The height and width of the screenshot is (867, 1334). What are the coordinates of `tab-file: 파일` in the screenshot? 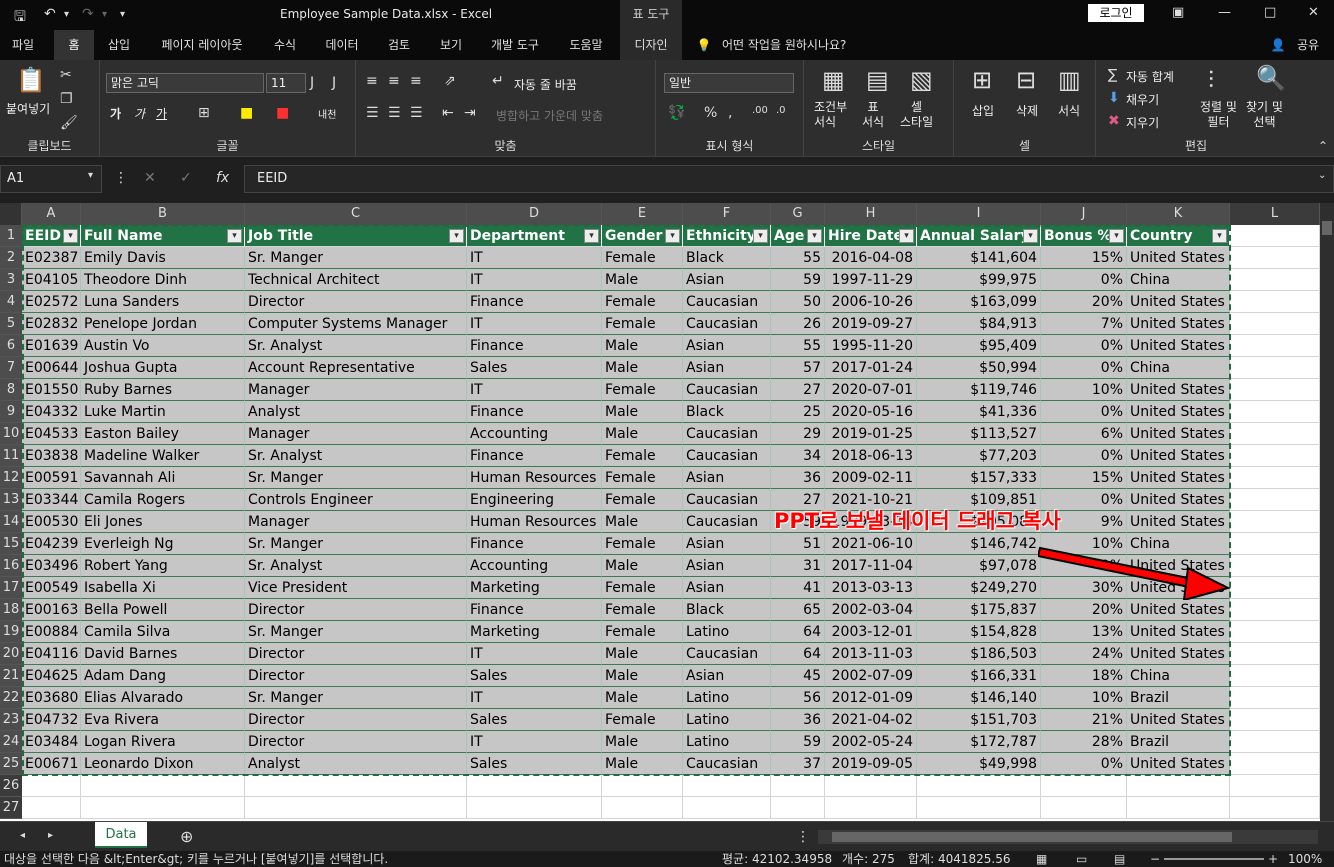 It's located at (23, 45).